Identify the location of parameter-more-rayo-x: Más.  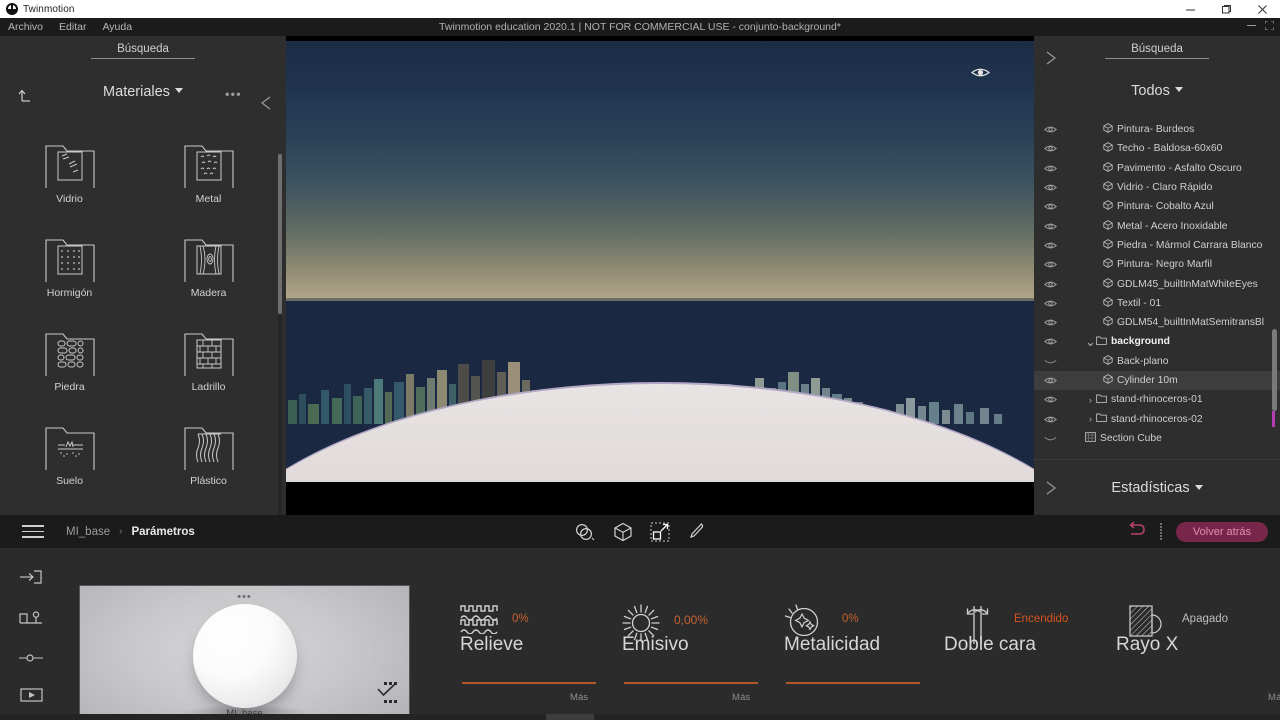
(1274, 697).